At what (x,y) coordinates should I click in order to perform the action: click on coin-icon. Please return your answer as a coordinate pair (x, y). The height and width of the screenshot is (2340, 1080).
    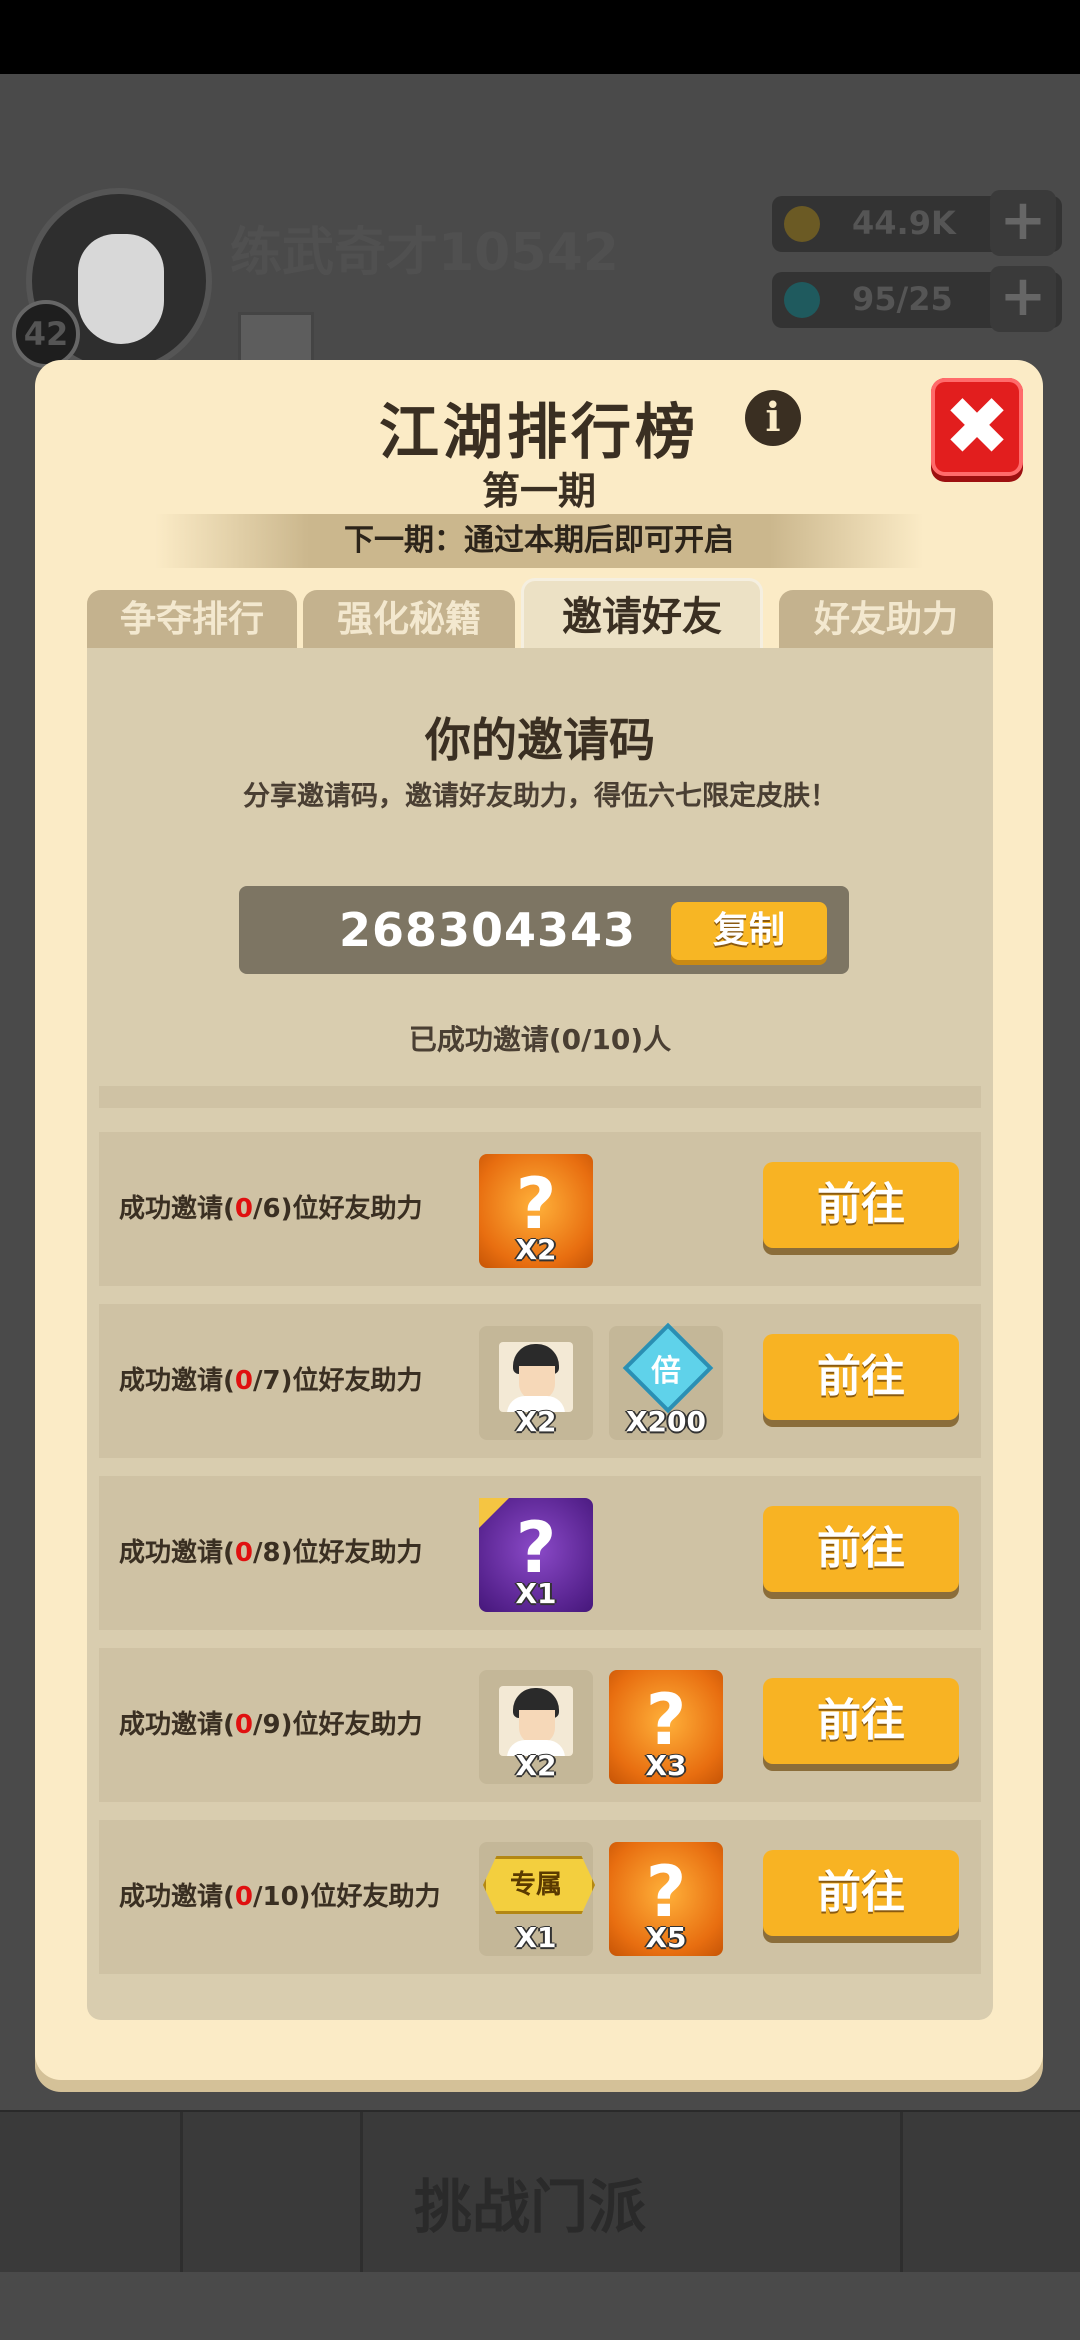
    Looking at the image, I should click on (802, 224).